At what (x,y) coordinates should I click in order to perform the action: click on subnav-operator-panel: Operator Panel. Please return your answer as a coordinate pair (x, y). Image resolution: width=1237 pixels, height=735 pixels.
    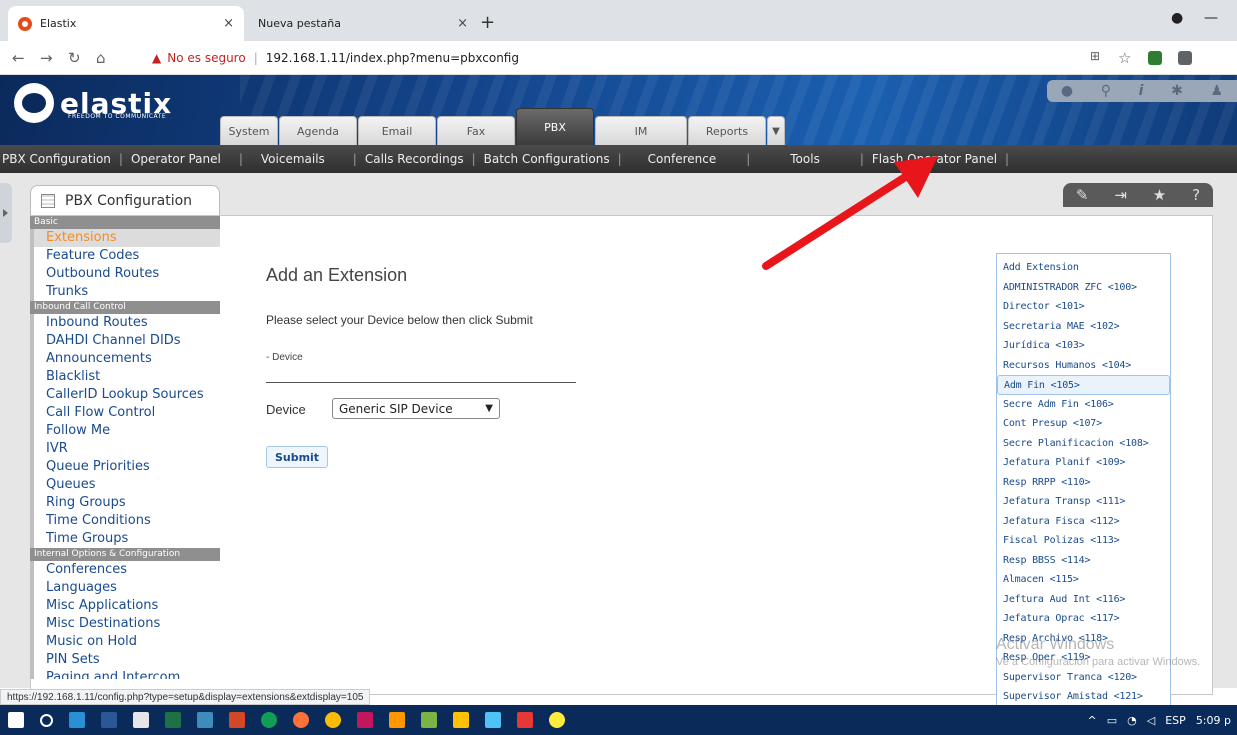
    Looking at the image, I should click on (176, 159).